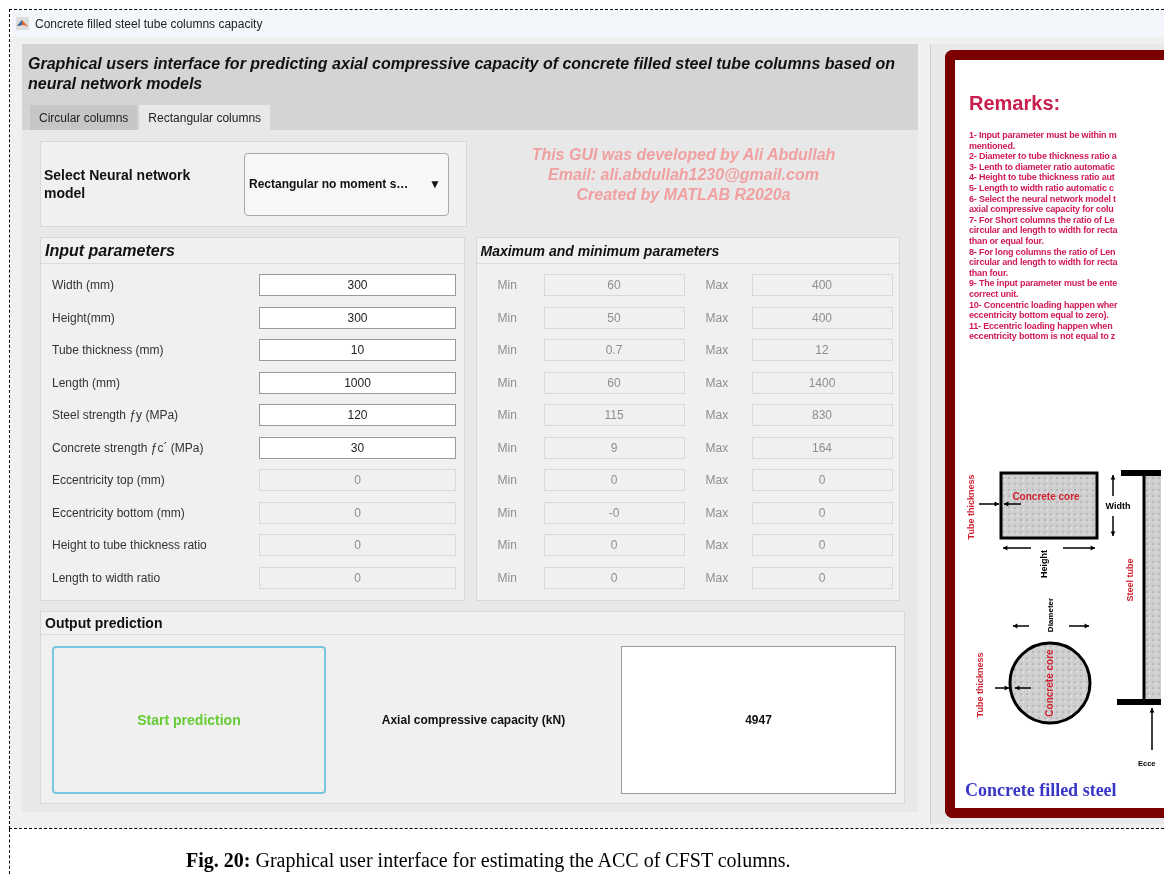 Image resolution: width=1164 pixels, height=874 pixels. Describe the element at coordinates (1044, 283) in the screenshot. I see `remark-line: 9- The input parameter must be ente` at that location.